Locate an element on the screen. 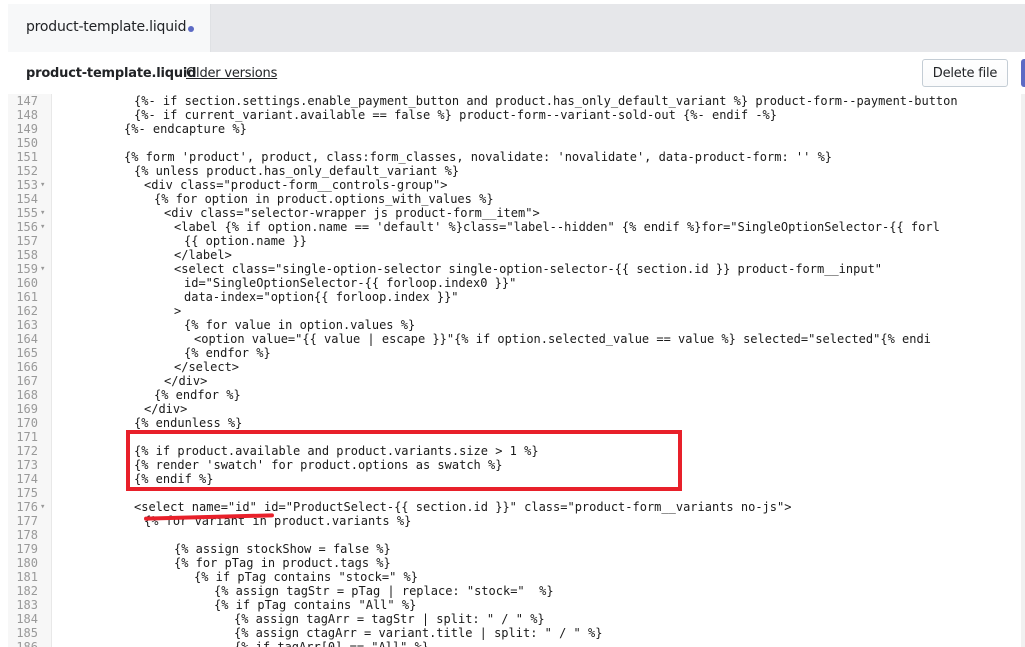  code-text: {% assign stockShow = false %} is located at coordinates (282, 549).